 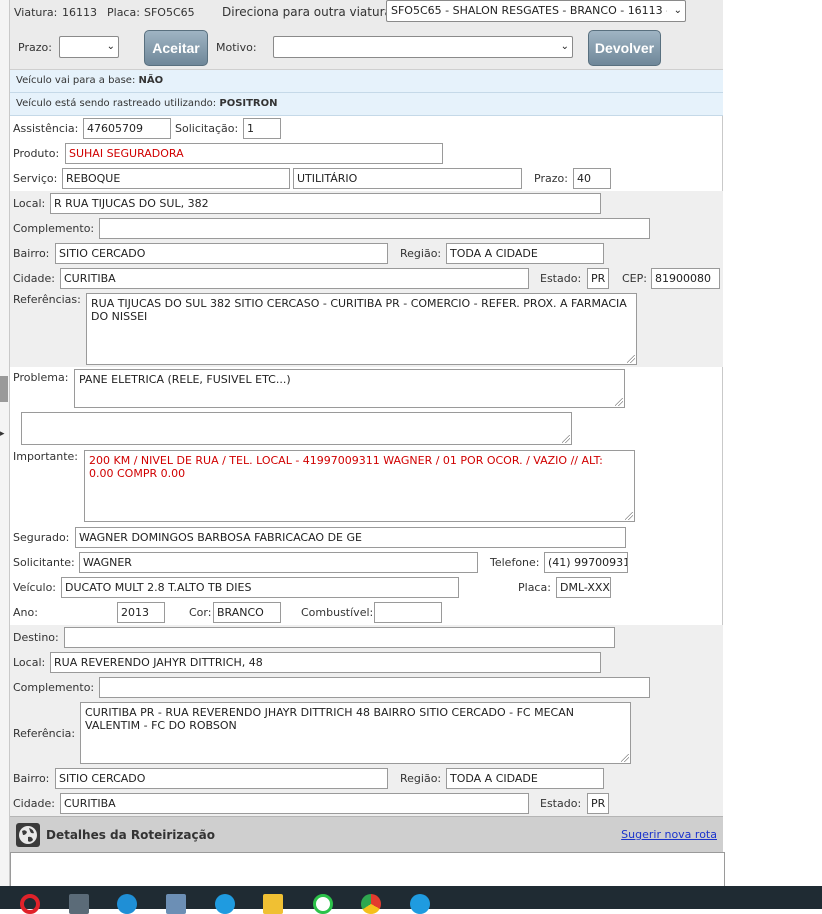 I want to click on problema-text: PANE ELETRICA (RELE, FUSIVEL ETC...), so click(x=185, y=379).